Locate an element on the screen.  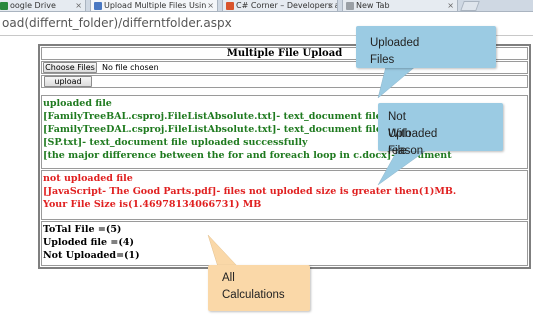
tab-label: Upload Multiple Files Usin is located at coordinates (155, 5).